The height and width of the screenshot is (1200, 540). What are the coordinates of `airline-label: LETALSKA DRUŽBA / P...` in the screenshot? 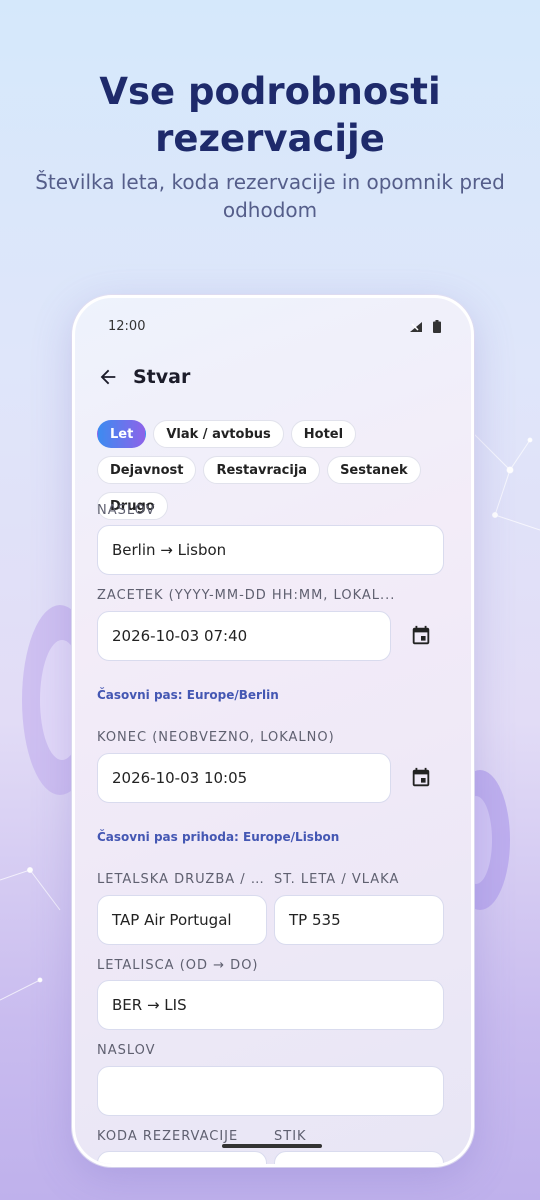 It's located at (182, 879).